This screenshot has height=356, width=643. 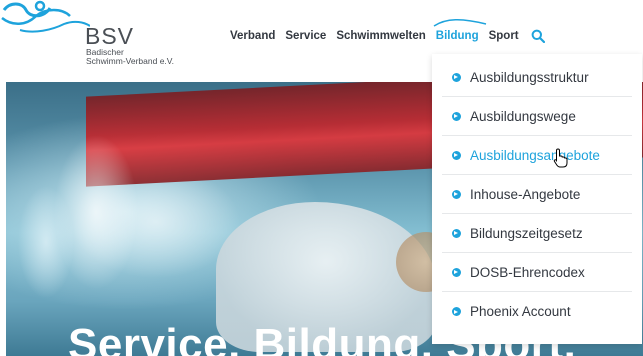 What do you see at coordinates (380, 36) in the screenshot?
I see `nav-item-schwimmwelten: Schwimmwelten` at bounding box center [380, 36].